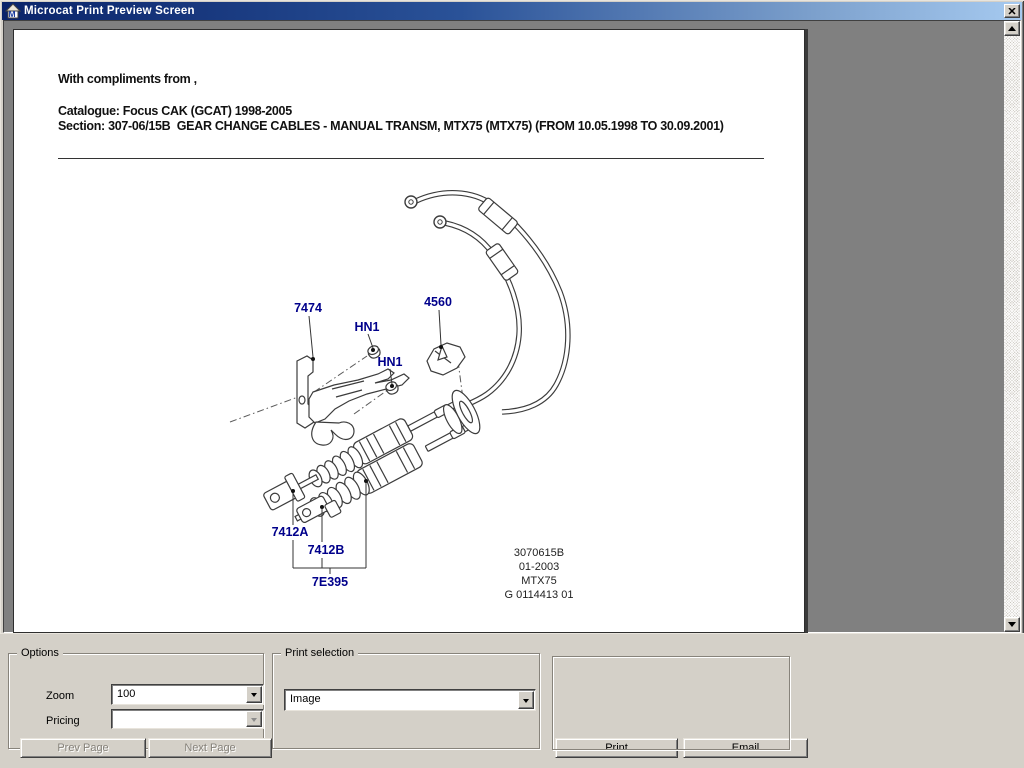  I want to click on leader-dots, so click(367, 427).